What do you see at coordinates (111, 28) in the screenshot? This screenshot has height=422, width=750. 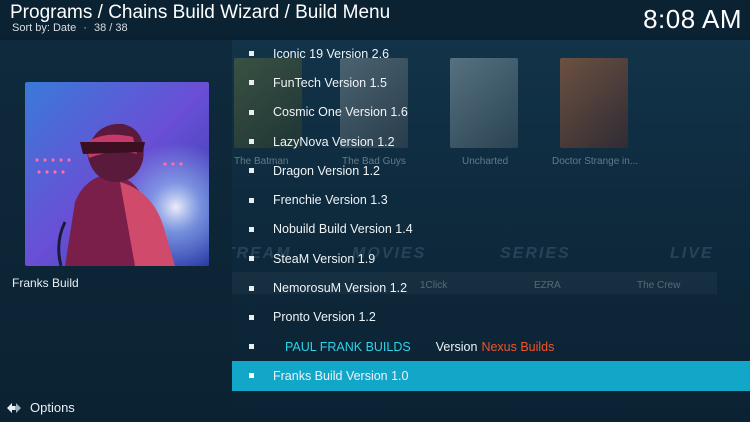 I see `item-count: 38 / 38` at bounding box center [111, 28].